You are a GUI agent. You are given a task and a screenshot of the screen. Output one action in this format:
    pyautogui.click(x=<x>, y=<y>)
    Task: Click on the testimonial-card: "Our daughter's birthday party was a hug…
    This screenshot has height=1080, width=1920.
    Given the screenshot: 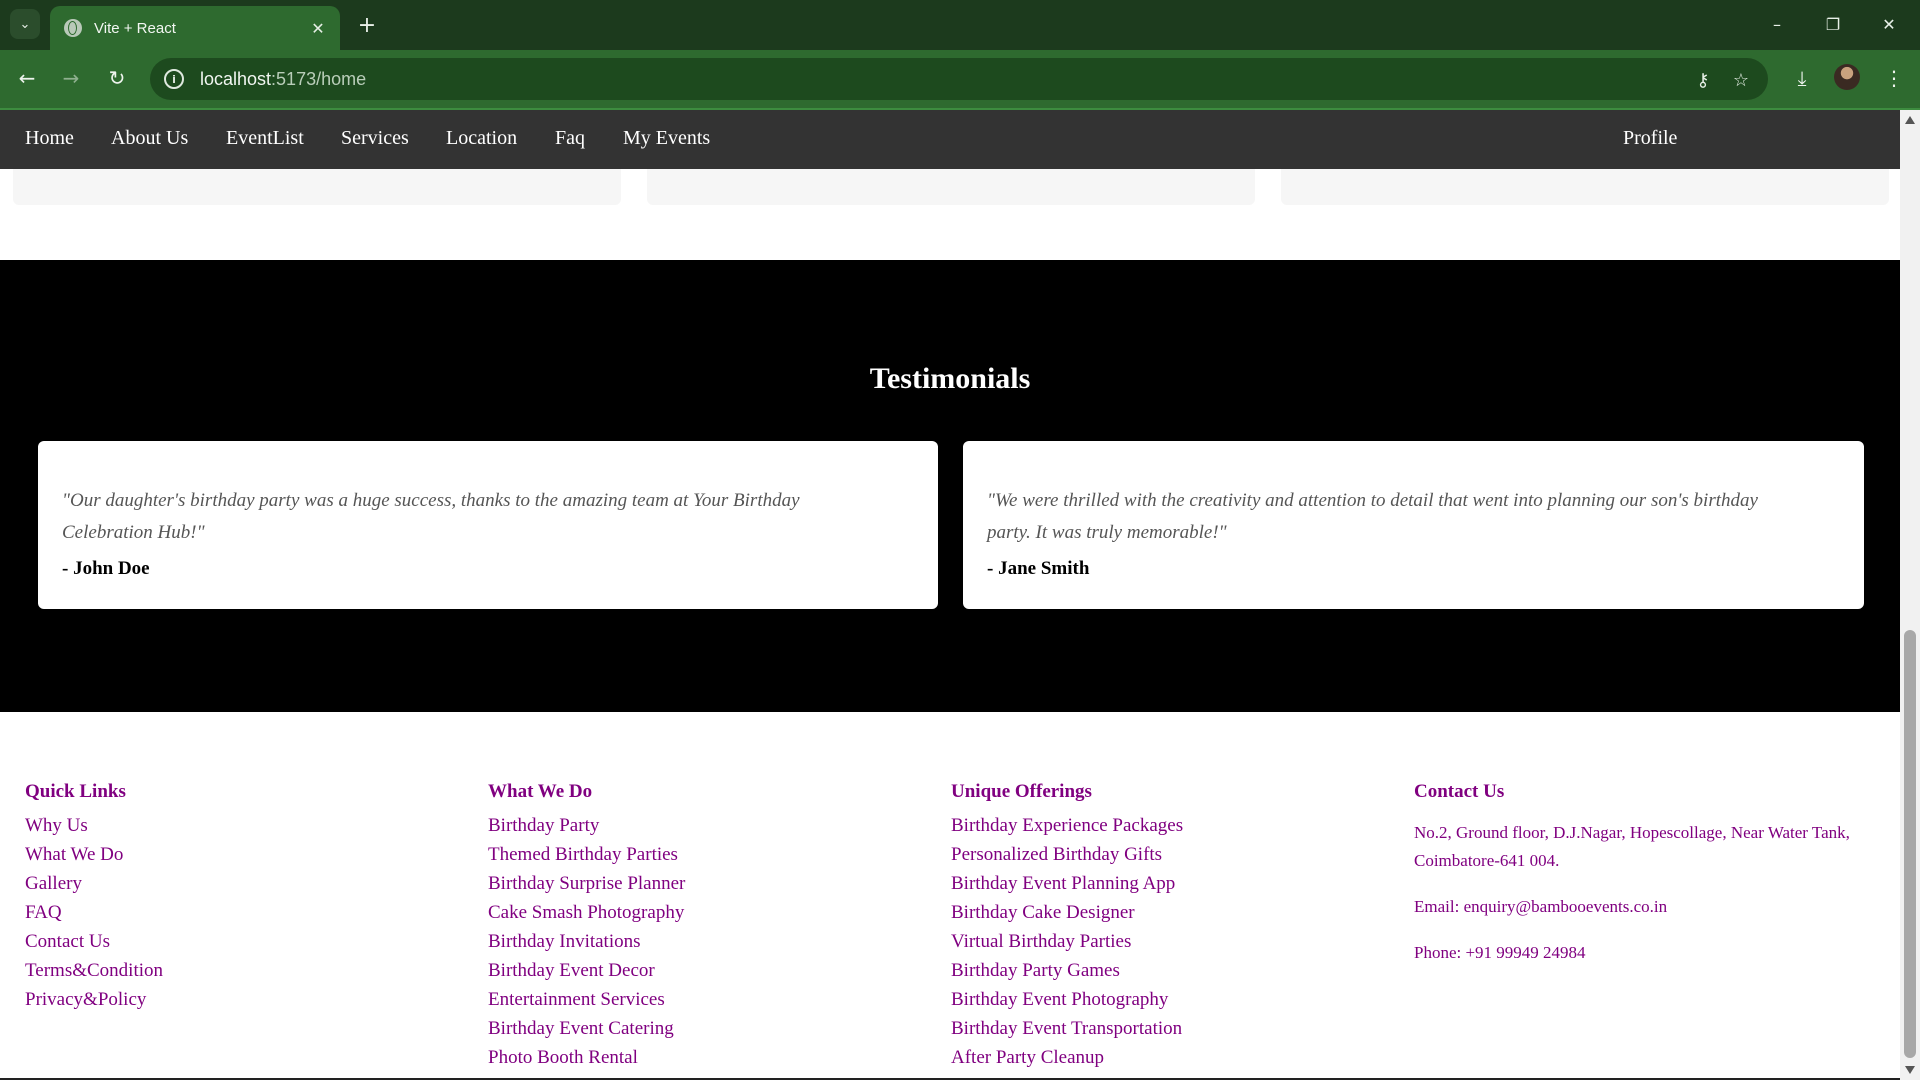 What is the action you would take?
    pyautogui.click(x=488, y=525)
    